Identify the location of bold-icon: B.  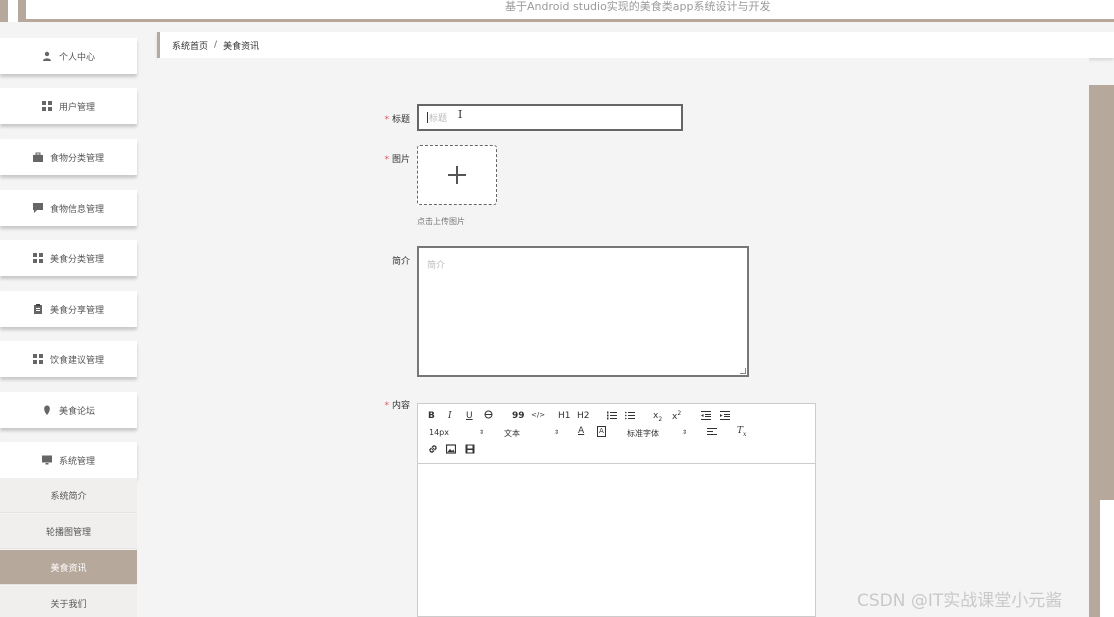
(431, 416).